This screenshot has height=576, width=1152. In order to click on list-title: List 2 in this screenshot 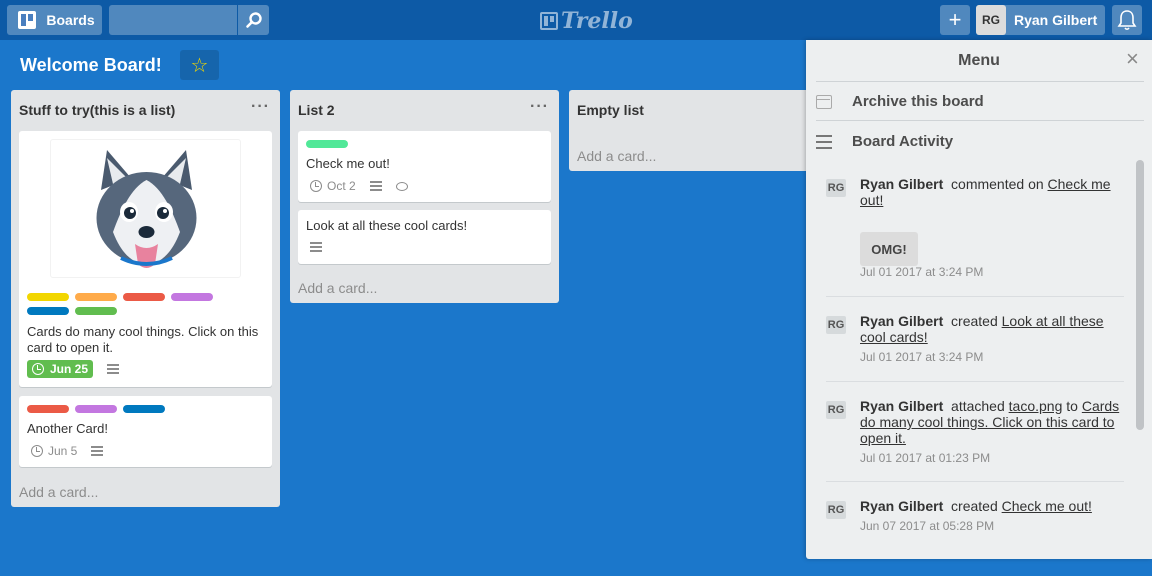, I will do `click(316, 110)`.